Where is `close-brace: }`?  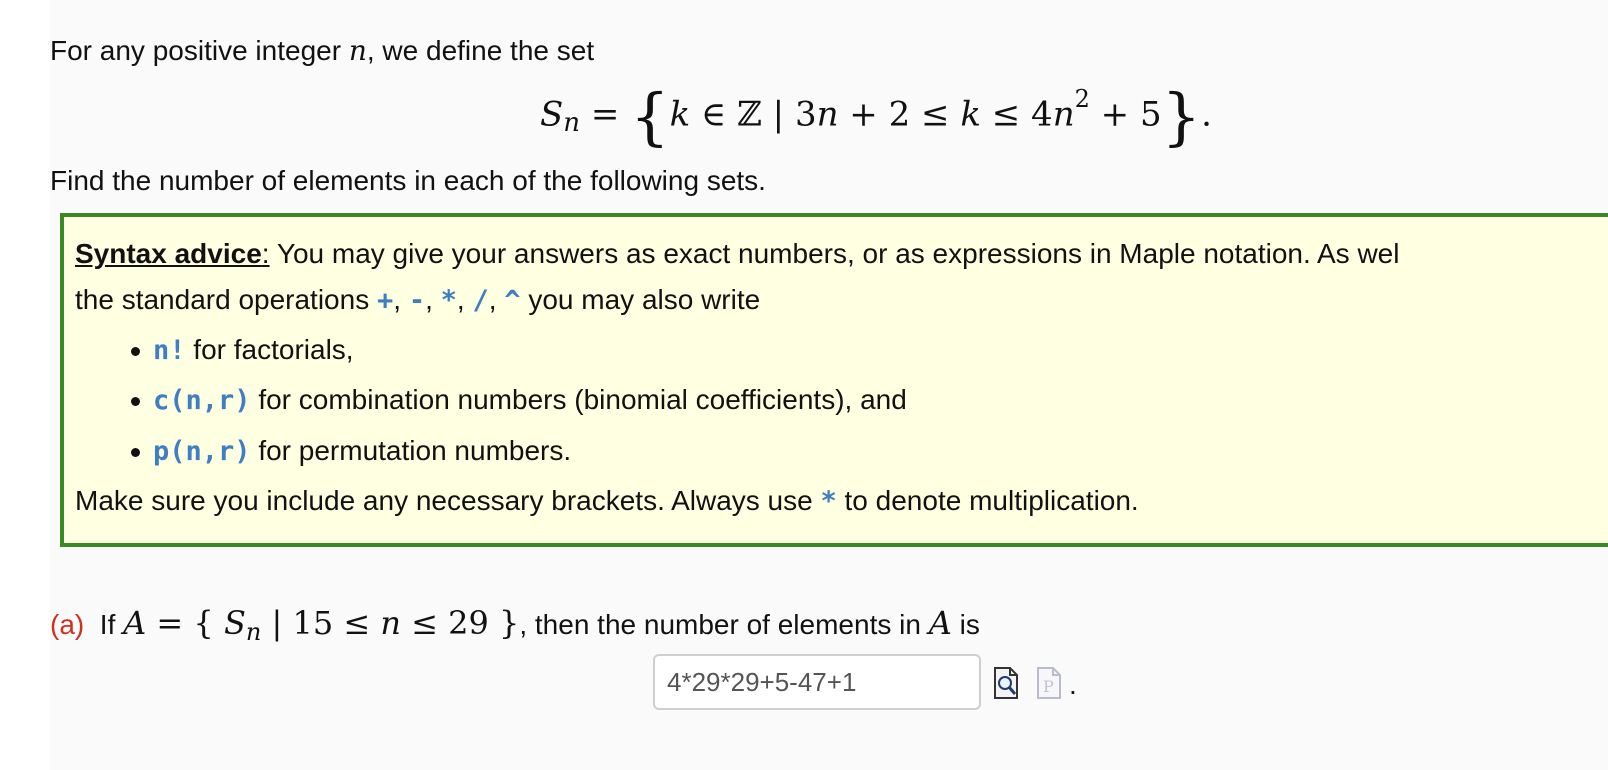 close-brace: } is located at coordinates (1181, 116).